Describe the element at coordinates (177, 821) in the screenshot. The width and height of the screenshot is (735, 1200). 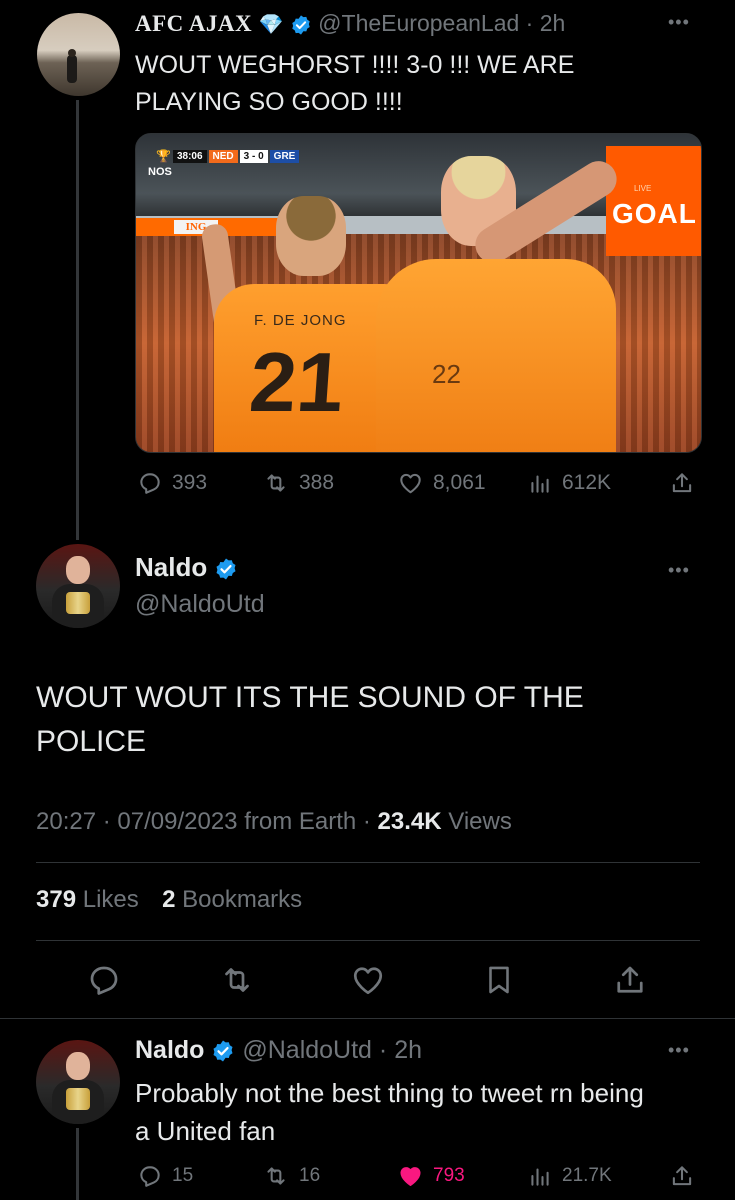
I see `tweet2-date: 07/09/2023` at that location.